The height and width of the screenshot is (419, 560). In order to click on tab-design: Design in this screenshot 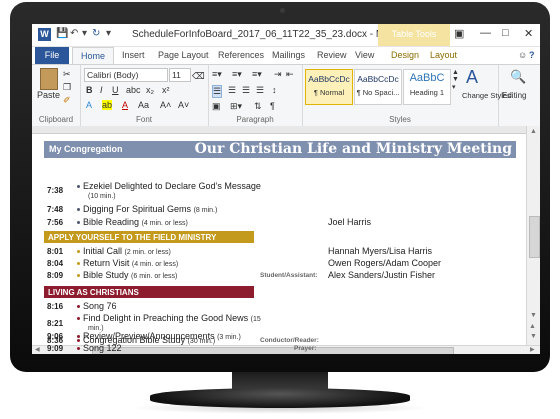, I will do `click(405, 55)`.